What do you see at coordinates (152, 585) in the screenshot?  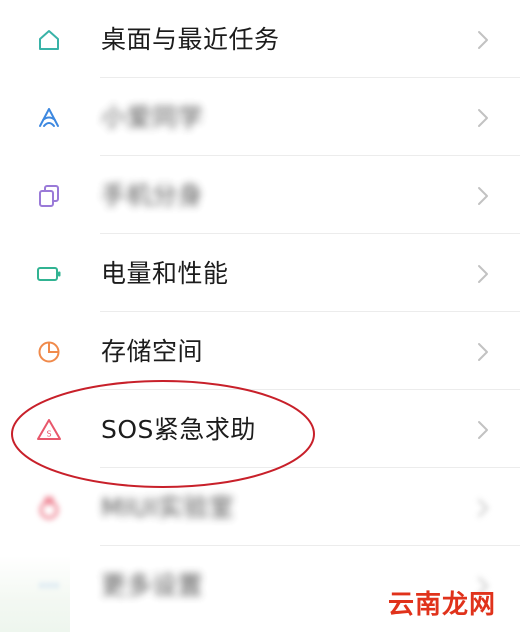 I see `settings-item-label: 更多设置` at bounding box center [152, 585].